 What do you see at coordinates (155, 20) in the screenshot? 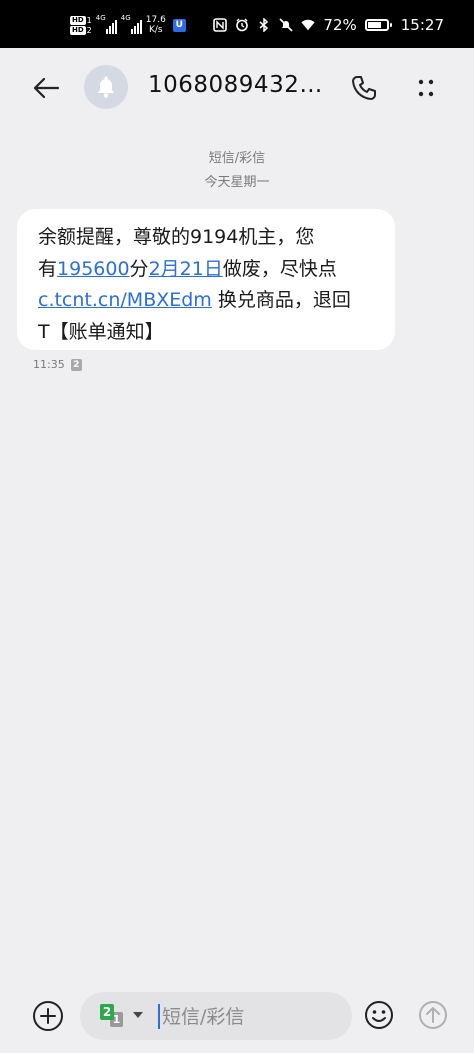
I see `network-speed-value: 17.6` at bounding box center [155, 20].